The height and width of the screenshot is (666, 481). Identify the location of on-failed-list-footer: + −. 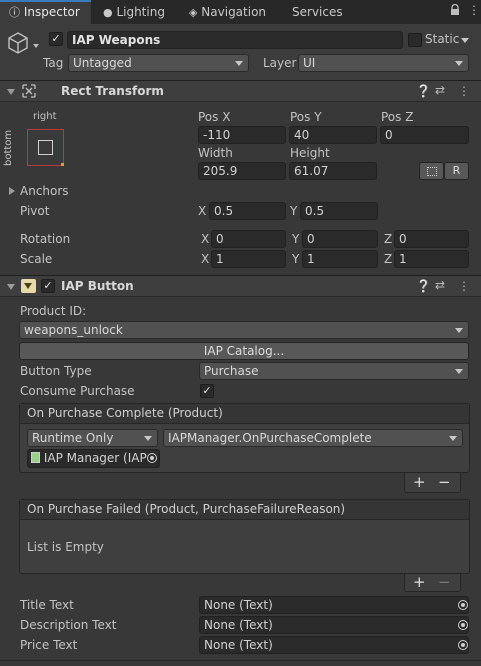
(432, 582).